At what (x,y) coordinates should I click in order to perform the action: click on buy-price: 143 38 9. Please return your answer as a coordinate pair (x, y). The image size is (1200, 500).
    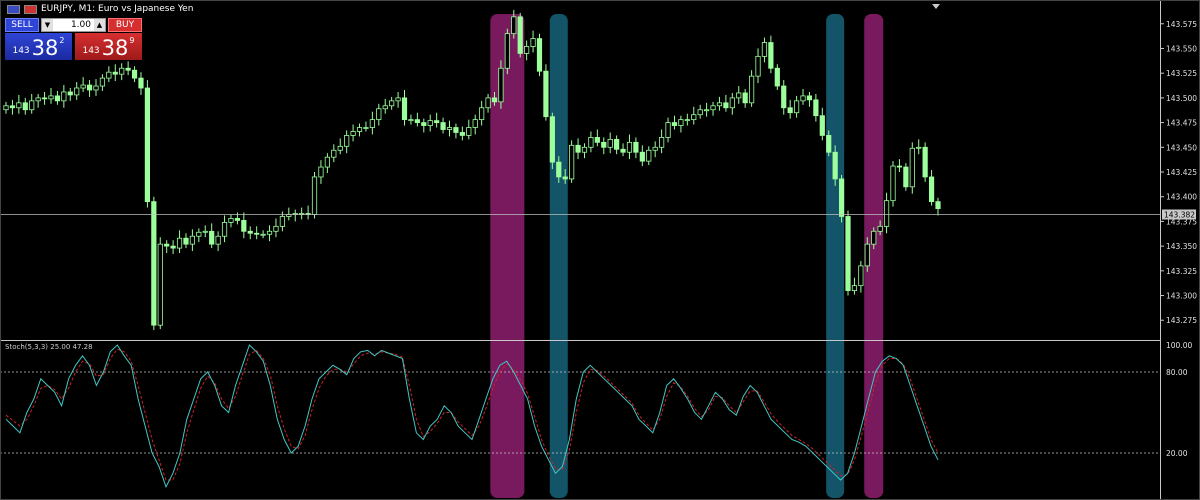
    Looking at the image, I should click on (108, 46).